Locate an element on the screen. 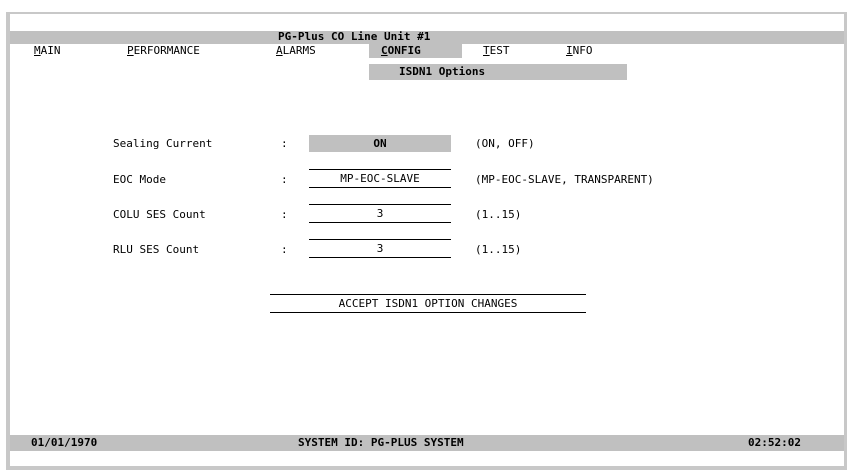 The height and width of the screenshot is (472, 850). menu-performance: PERFORMANCE is located at coordinates (163, 51).